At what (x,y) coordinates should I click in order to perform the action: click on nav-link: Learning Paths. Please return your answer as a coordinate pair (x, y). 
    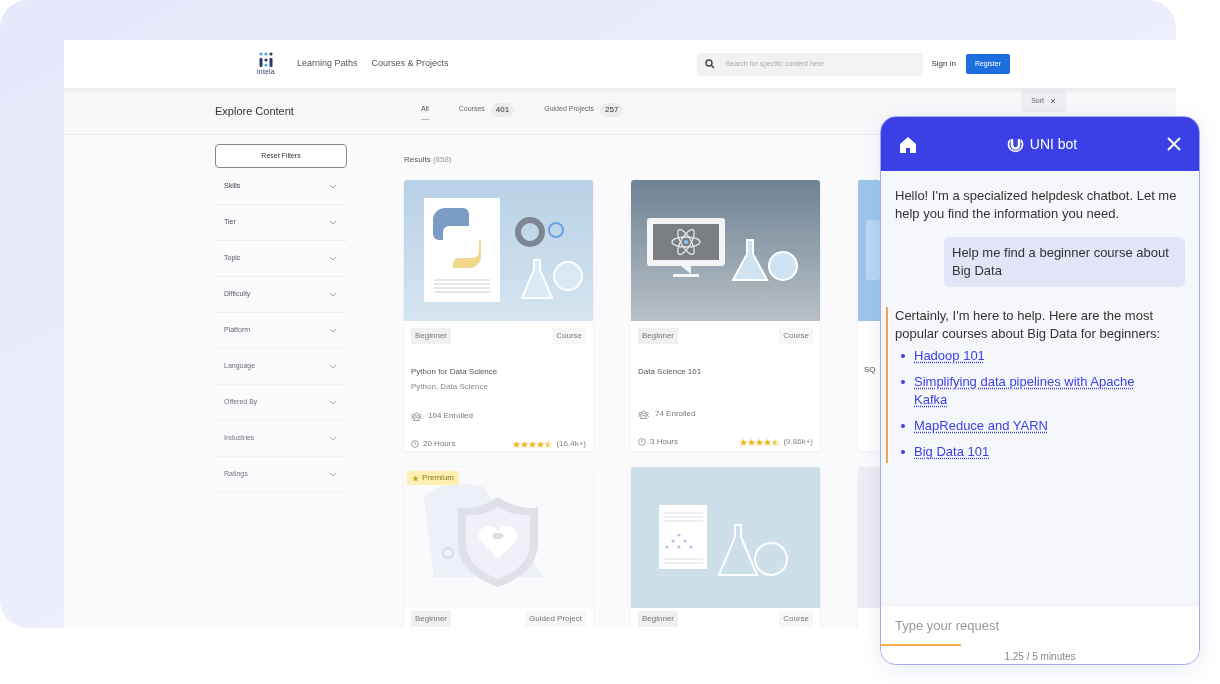
    Looking at the image, I should click on (327, 64).